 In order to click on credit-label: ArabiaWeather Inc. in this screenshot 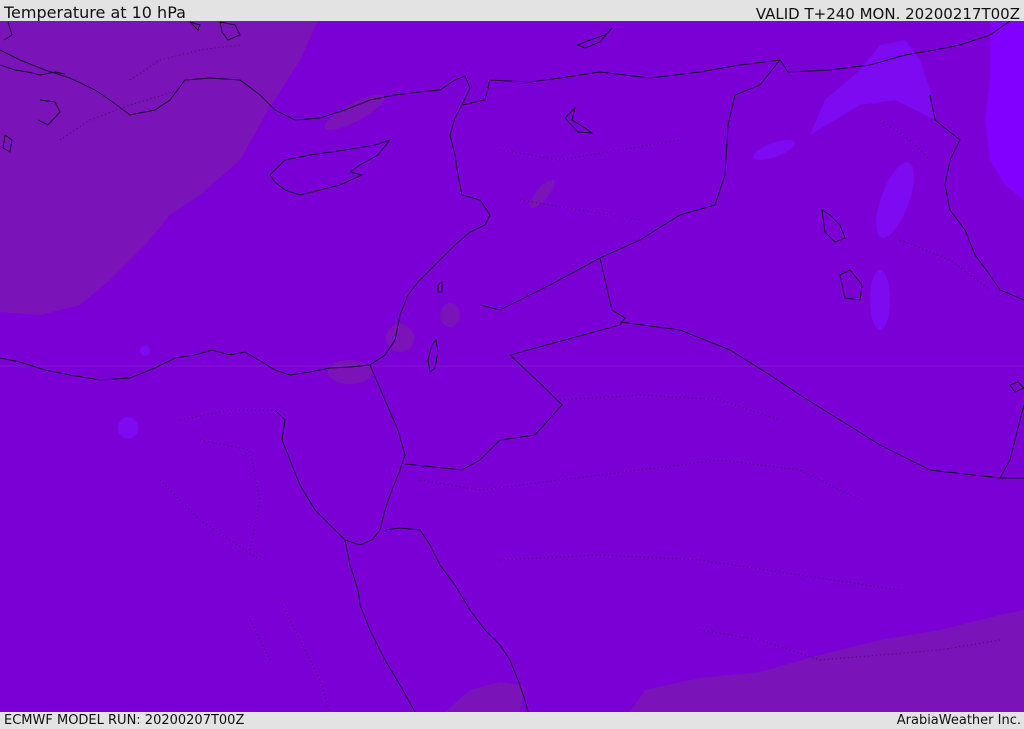, I will do `click(958, 720)`.